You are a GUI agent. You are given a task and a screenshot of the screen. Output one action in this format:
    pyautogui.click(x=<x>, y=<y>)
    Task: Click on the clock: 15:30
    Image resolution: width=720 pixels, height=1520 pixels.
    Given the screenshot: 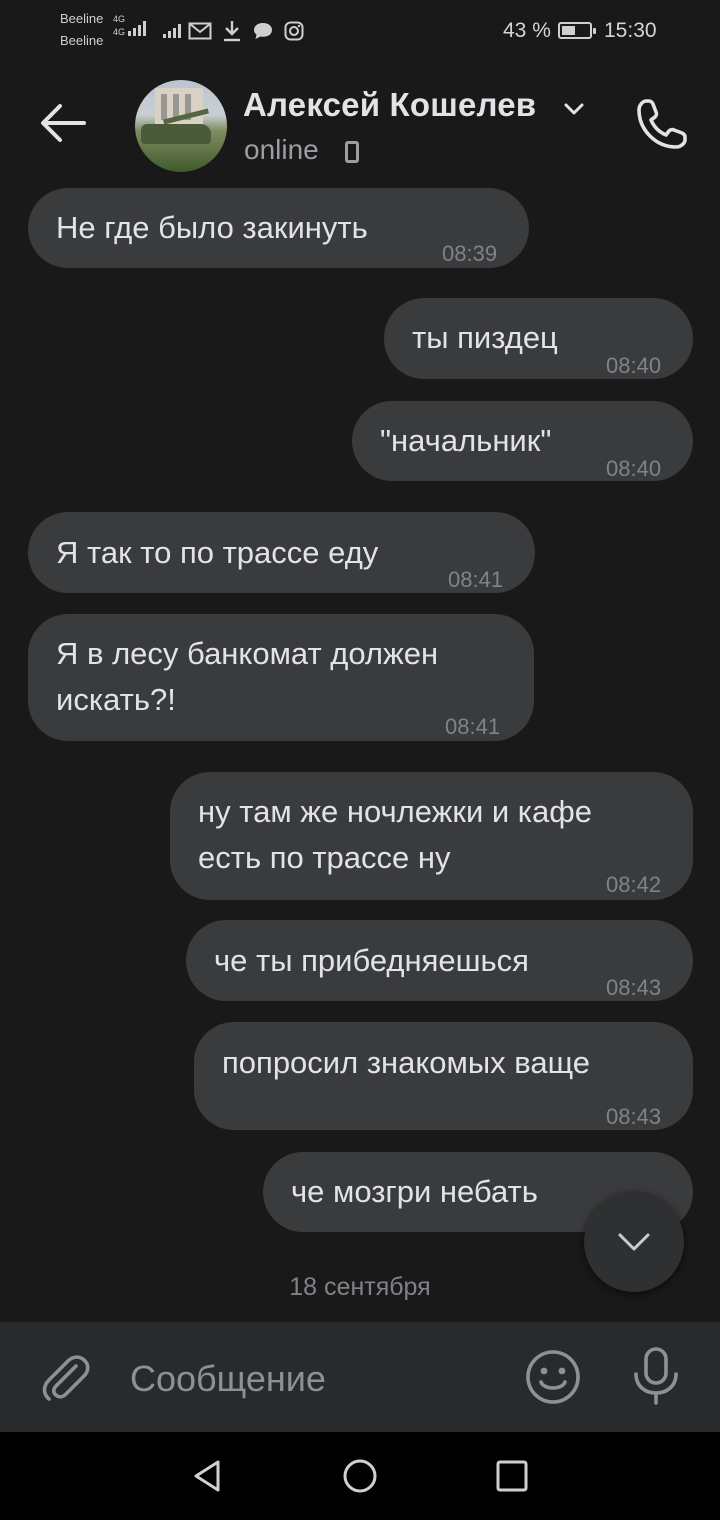 What is the action you would take?
    pyautogui.click(x=630, y=30)
    